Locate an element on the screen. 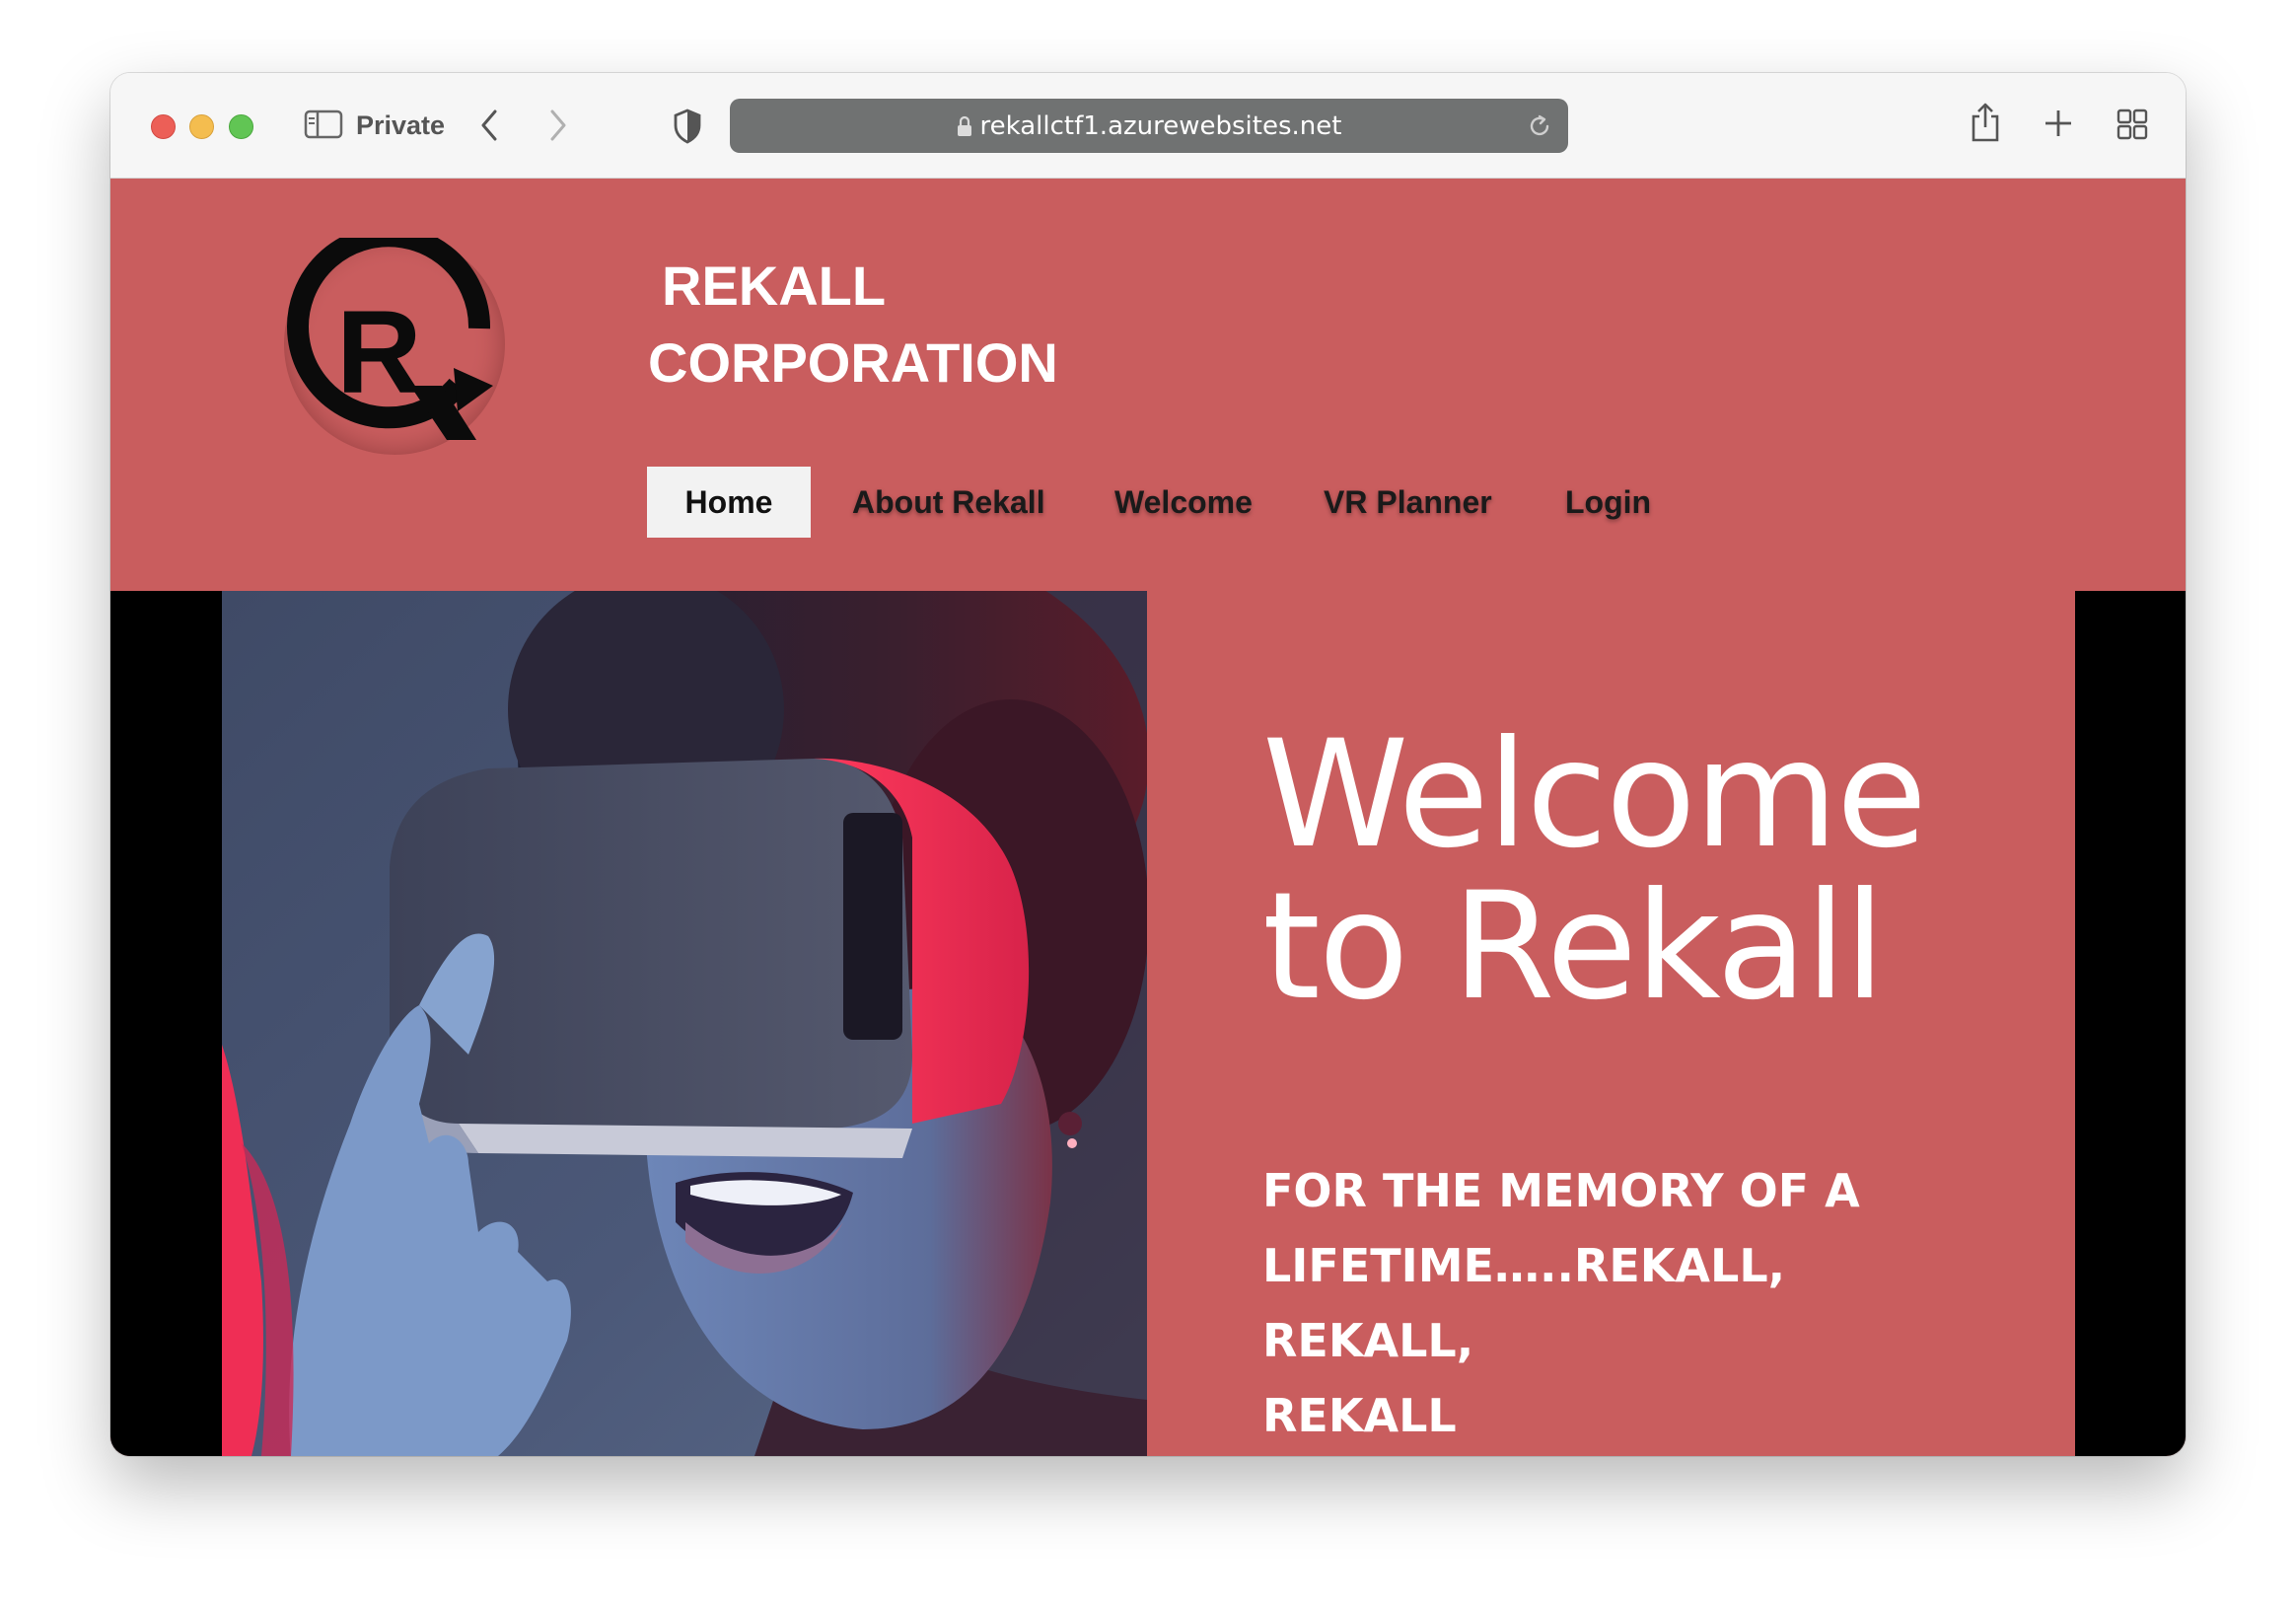 The height and width of the screenshot is (1604, 2296). sidebar-toggle-icon is located at coordinates (324, 124).